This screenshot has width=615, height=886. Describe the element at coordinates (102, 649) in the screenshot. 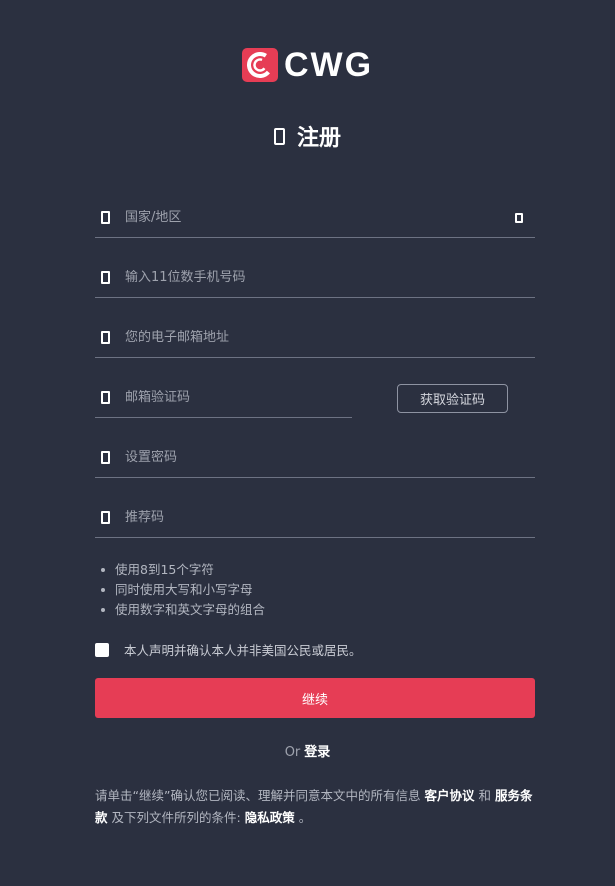

I see `consent-checkbox` at that location.